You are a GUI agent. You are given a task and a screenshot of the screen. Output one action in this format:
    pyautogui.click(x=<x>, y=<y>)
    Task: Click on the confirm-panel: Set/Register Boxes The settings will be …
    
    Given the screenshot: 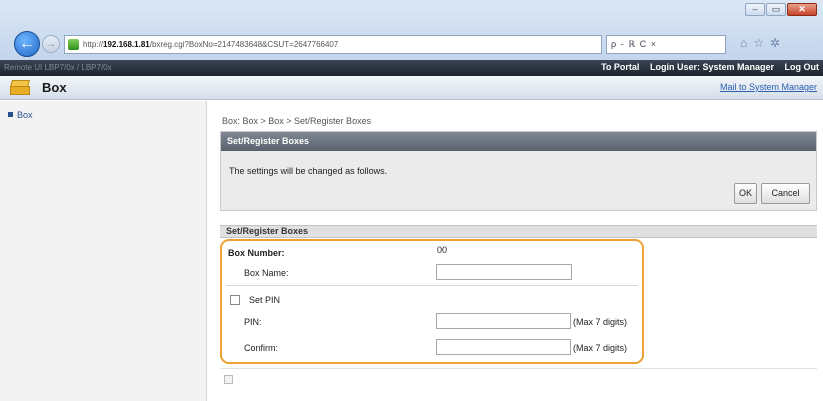 What is the action you would take?
    pyautogui.click(x=518, y=171)
    